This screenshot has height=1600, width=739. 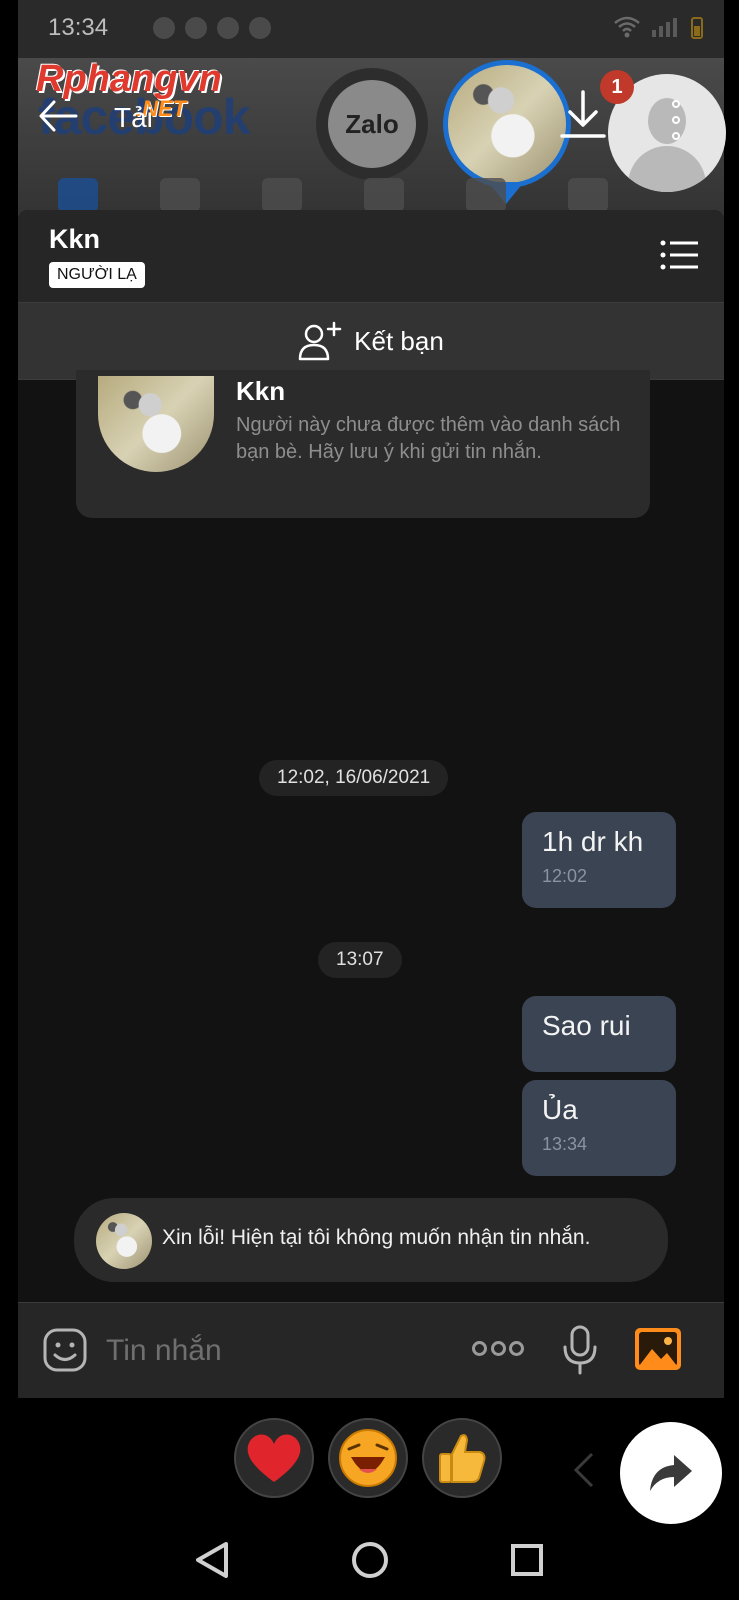 I want to click on sent-message: 1h dr kh 12:02, so click(x=599, y=860).